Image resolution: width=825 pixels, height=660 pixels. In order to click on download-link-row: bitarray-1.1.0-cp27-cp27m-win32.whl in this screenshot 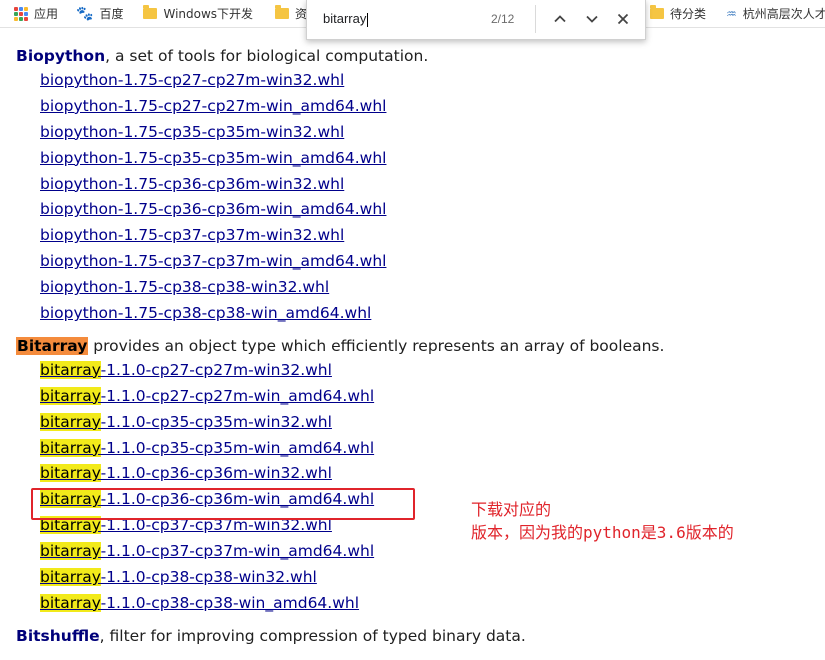, I will do `click(428, 371)`.